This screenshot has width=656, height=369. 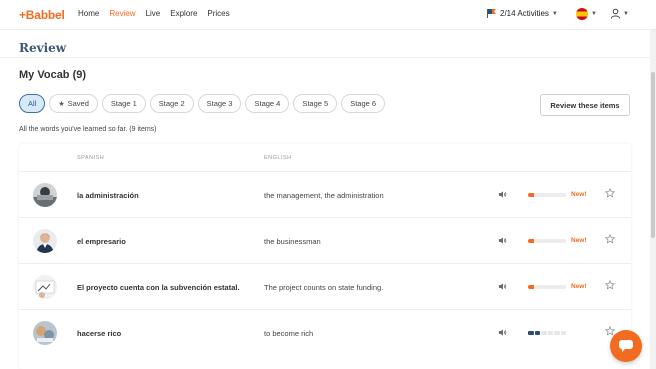 I want to click on user-menu: ▼, so click(x=619, y=13).